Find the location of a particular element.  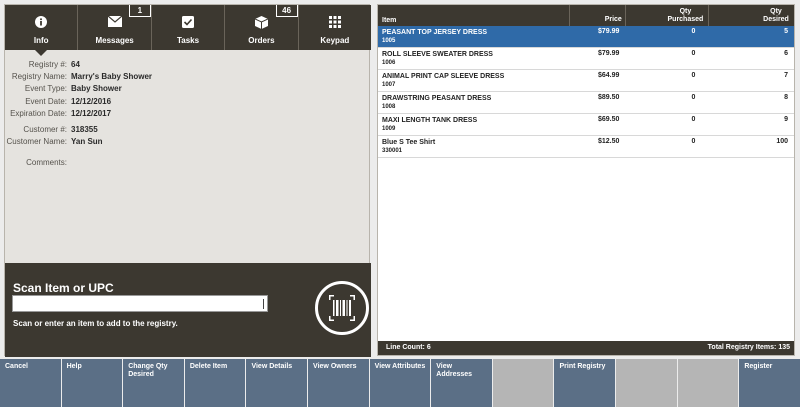

event-date: 12/12/2016 is located at coordinates (91, 101).